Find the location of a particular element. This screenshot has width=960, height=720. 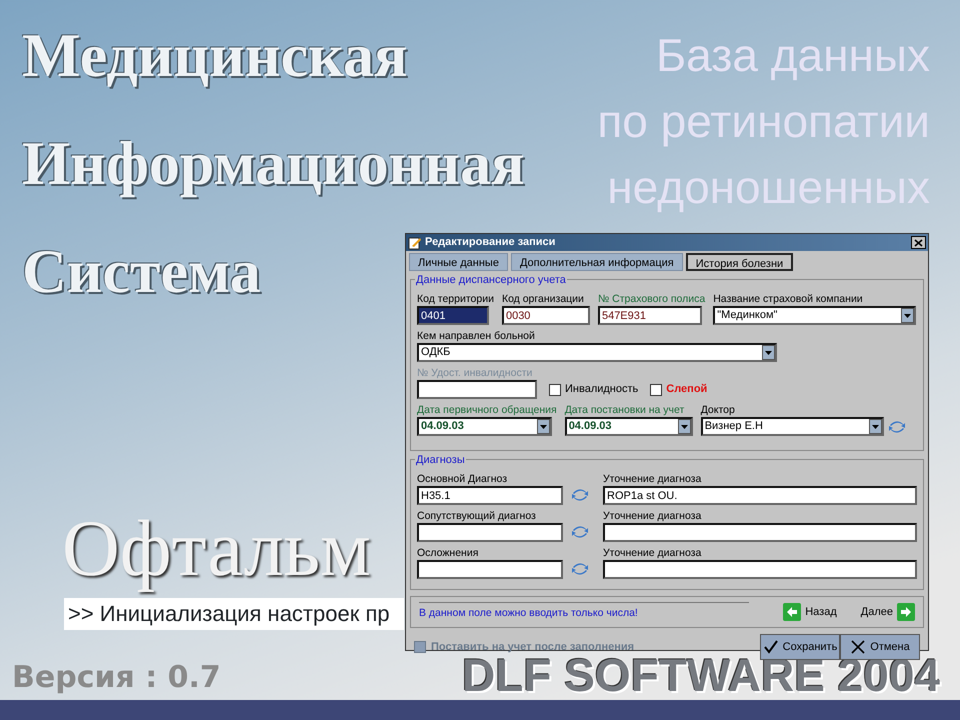

field-label: № Удост. инвалидности is located at coordinates (475, 373).